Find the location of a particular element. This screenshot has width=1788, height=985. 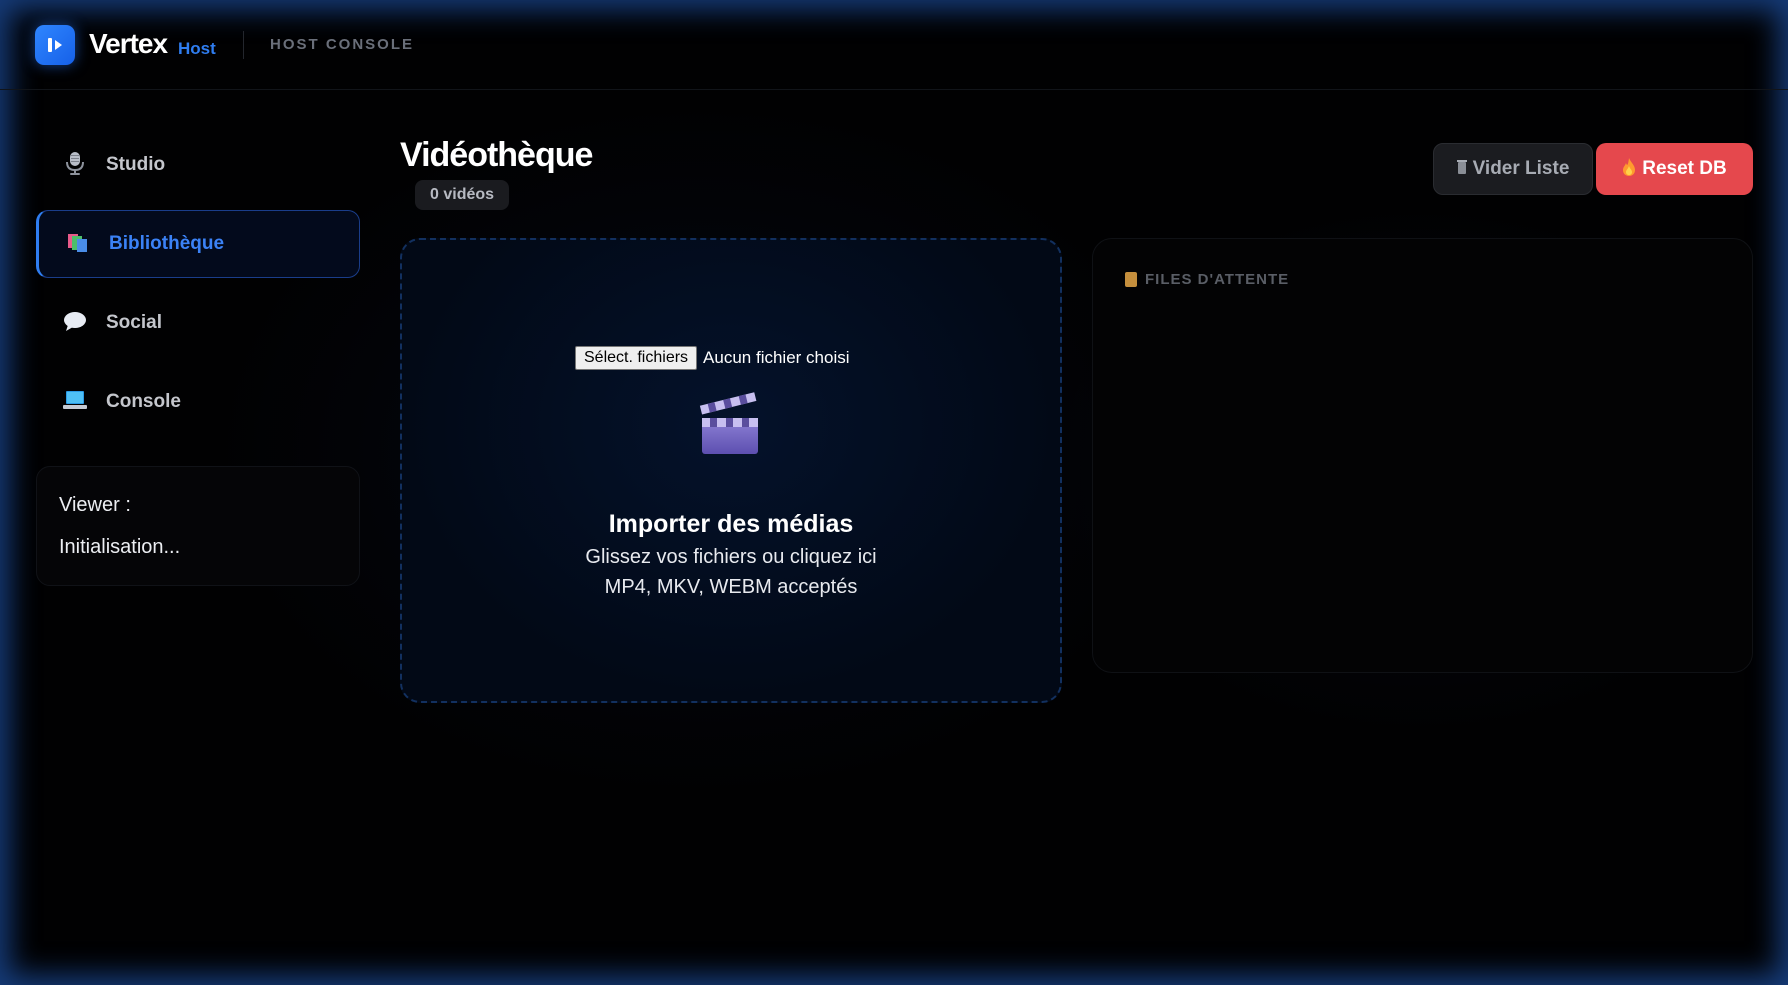

video-count-badge: 0 vidéos is located at coordinates (462, 195).